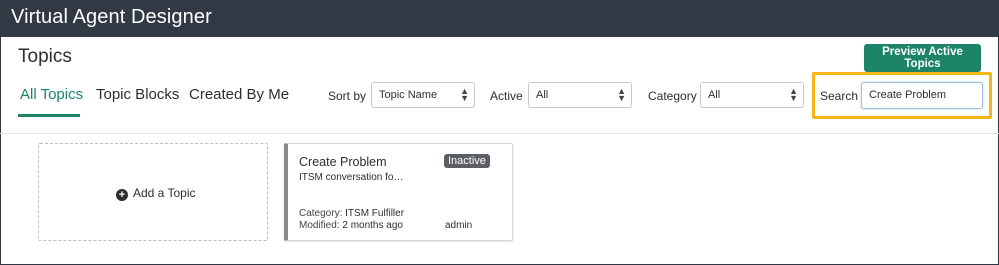 The height and width of the screenshot is (265, 999). Describe the element at coordinates (122, 195) in the screenshot. I see `plus-circle-icon: +` at that location.